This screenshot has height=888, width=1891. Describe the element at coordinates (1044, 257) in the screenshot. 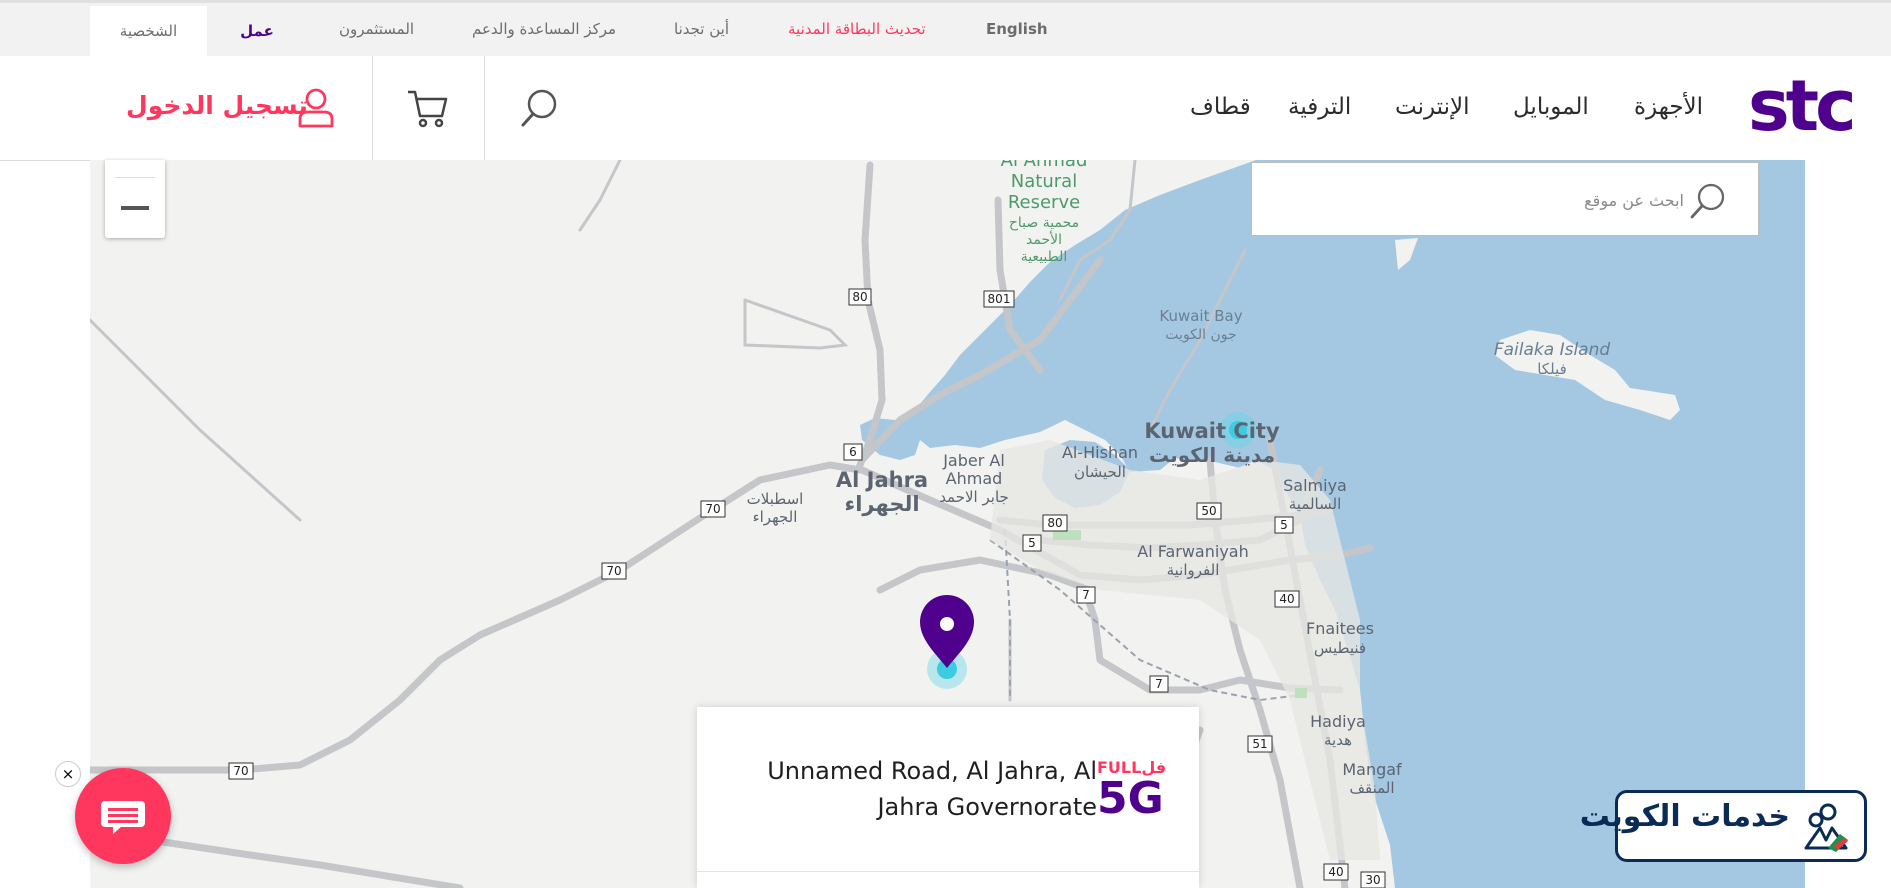

I see `place-label: الطبيعية` at that location.